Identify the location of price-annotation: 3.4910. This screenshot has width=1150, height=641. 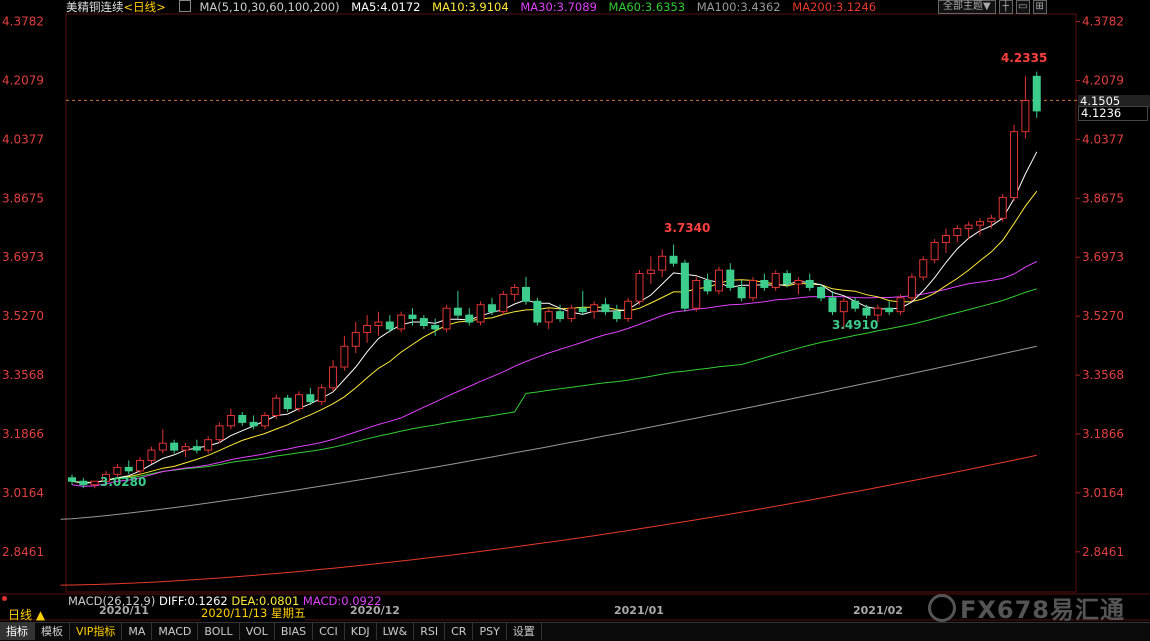
(855, 325).